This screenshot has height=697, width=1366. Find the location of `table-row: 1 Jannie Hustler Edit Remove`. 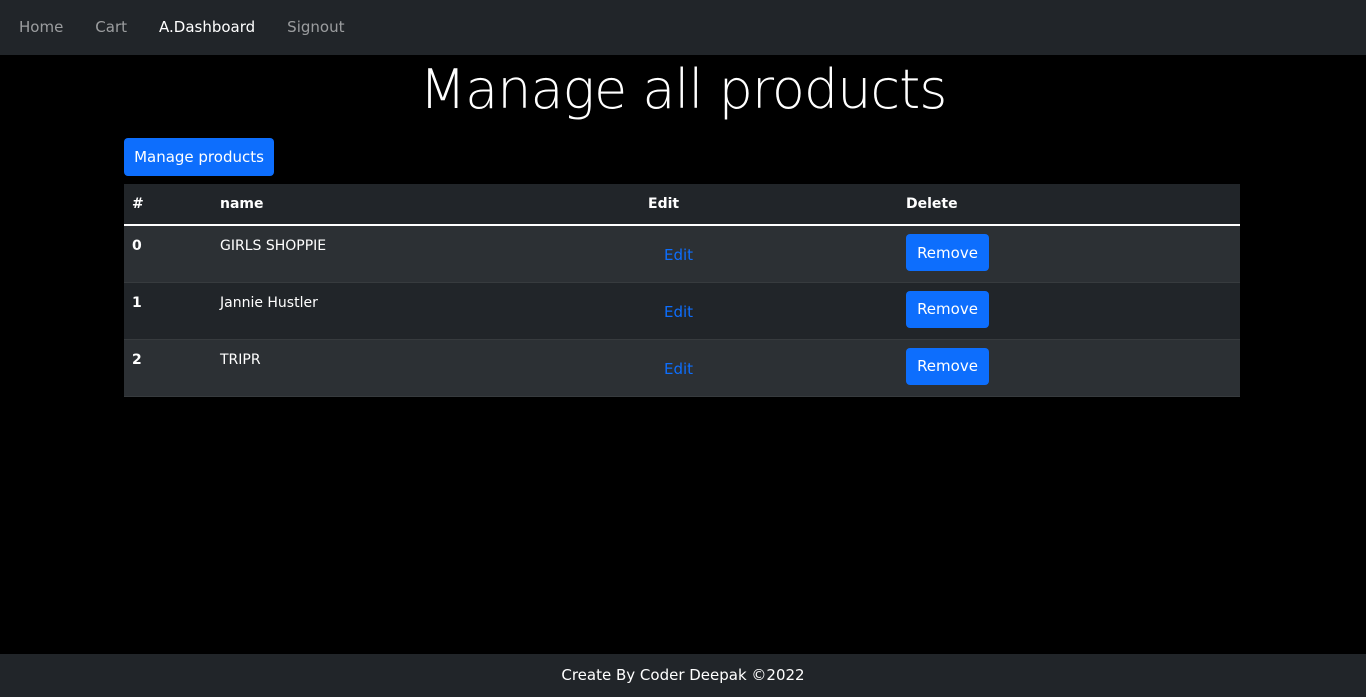

table-row: 1 Jannie Hustler Edit Remove is located at coordinates (682, 311).